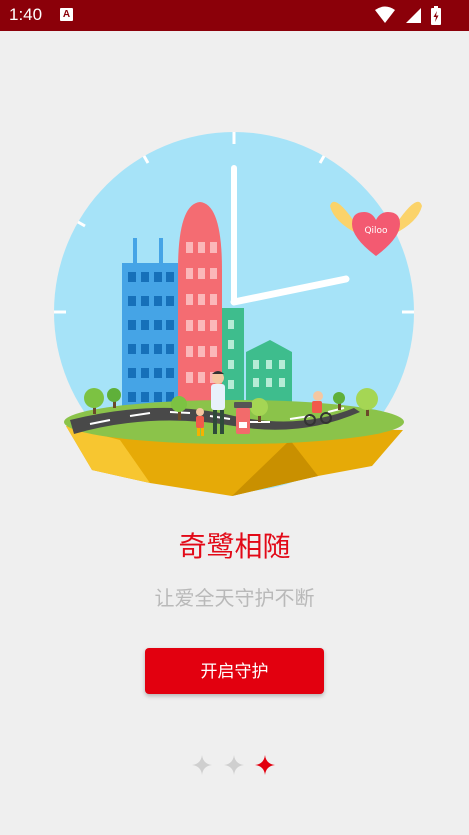 Image resolution: width=469 pixels, height=835 pixels. I want to click on blue-building, so click(150, 325).